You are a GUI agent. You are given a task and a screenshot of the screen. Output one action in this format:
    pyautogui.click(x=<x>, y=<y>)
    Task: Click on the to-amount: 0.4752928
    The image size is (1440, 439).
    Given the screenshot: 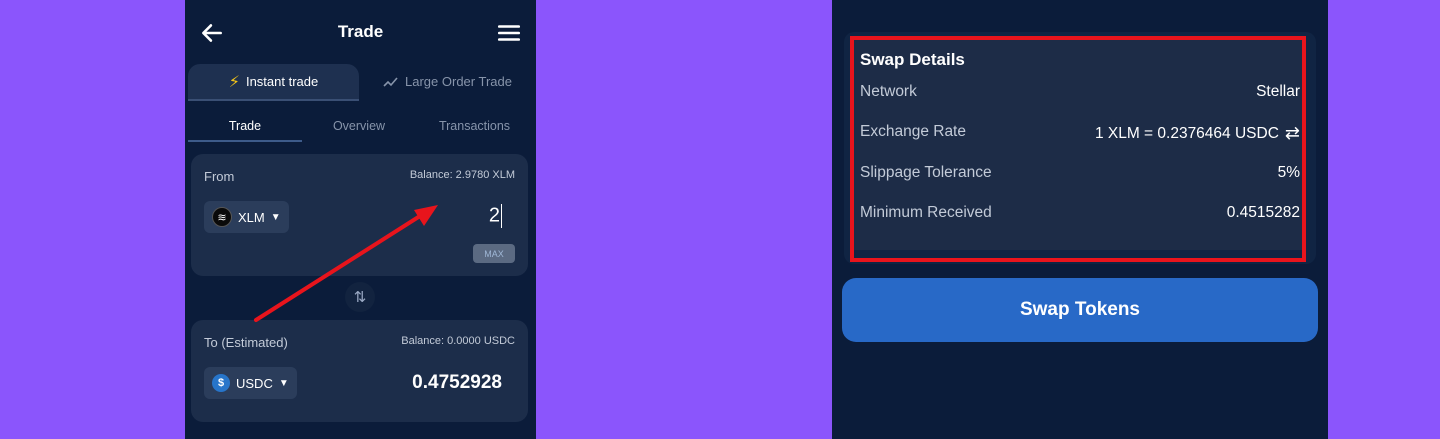 What is the action you would take?
    pyautogui.click(x=457, y=382)
    